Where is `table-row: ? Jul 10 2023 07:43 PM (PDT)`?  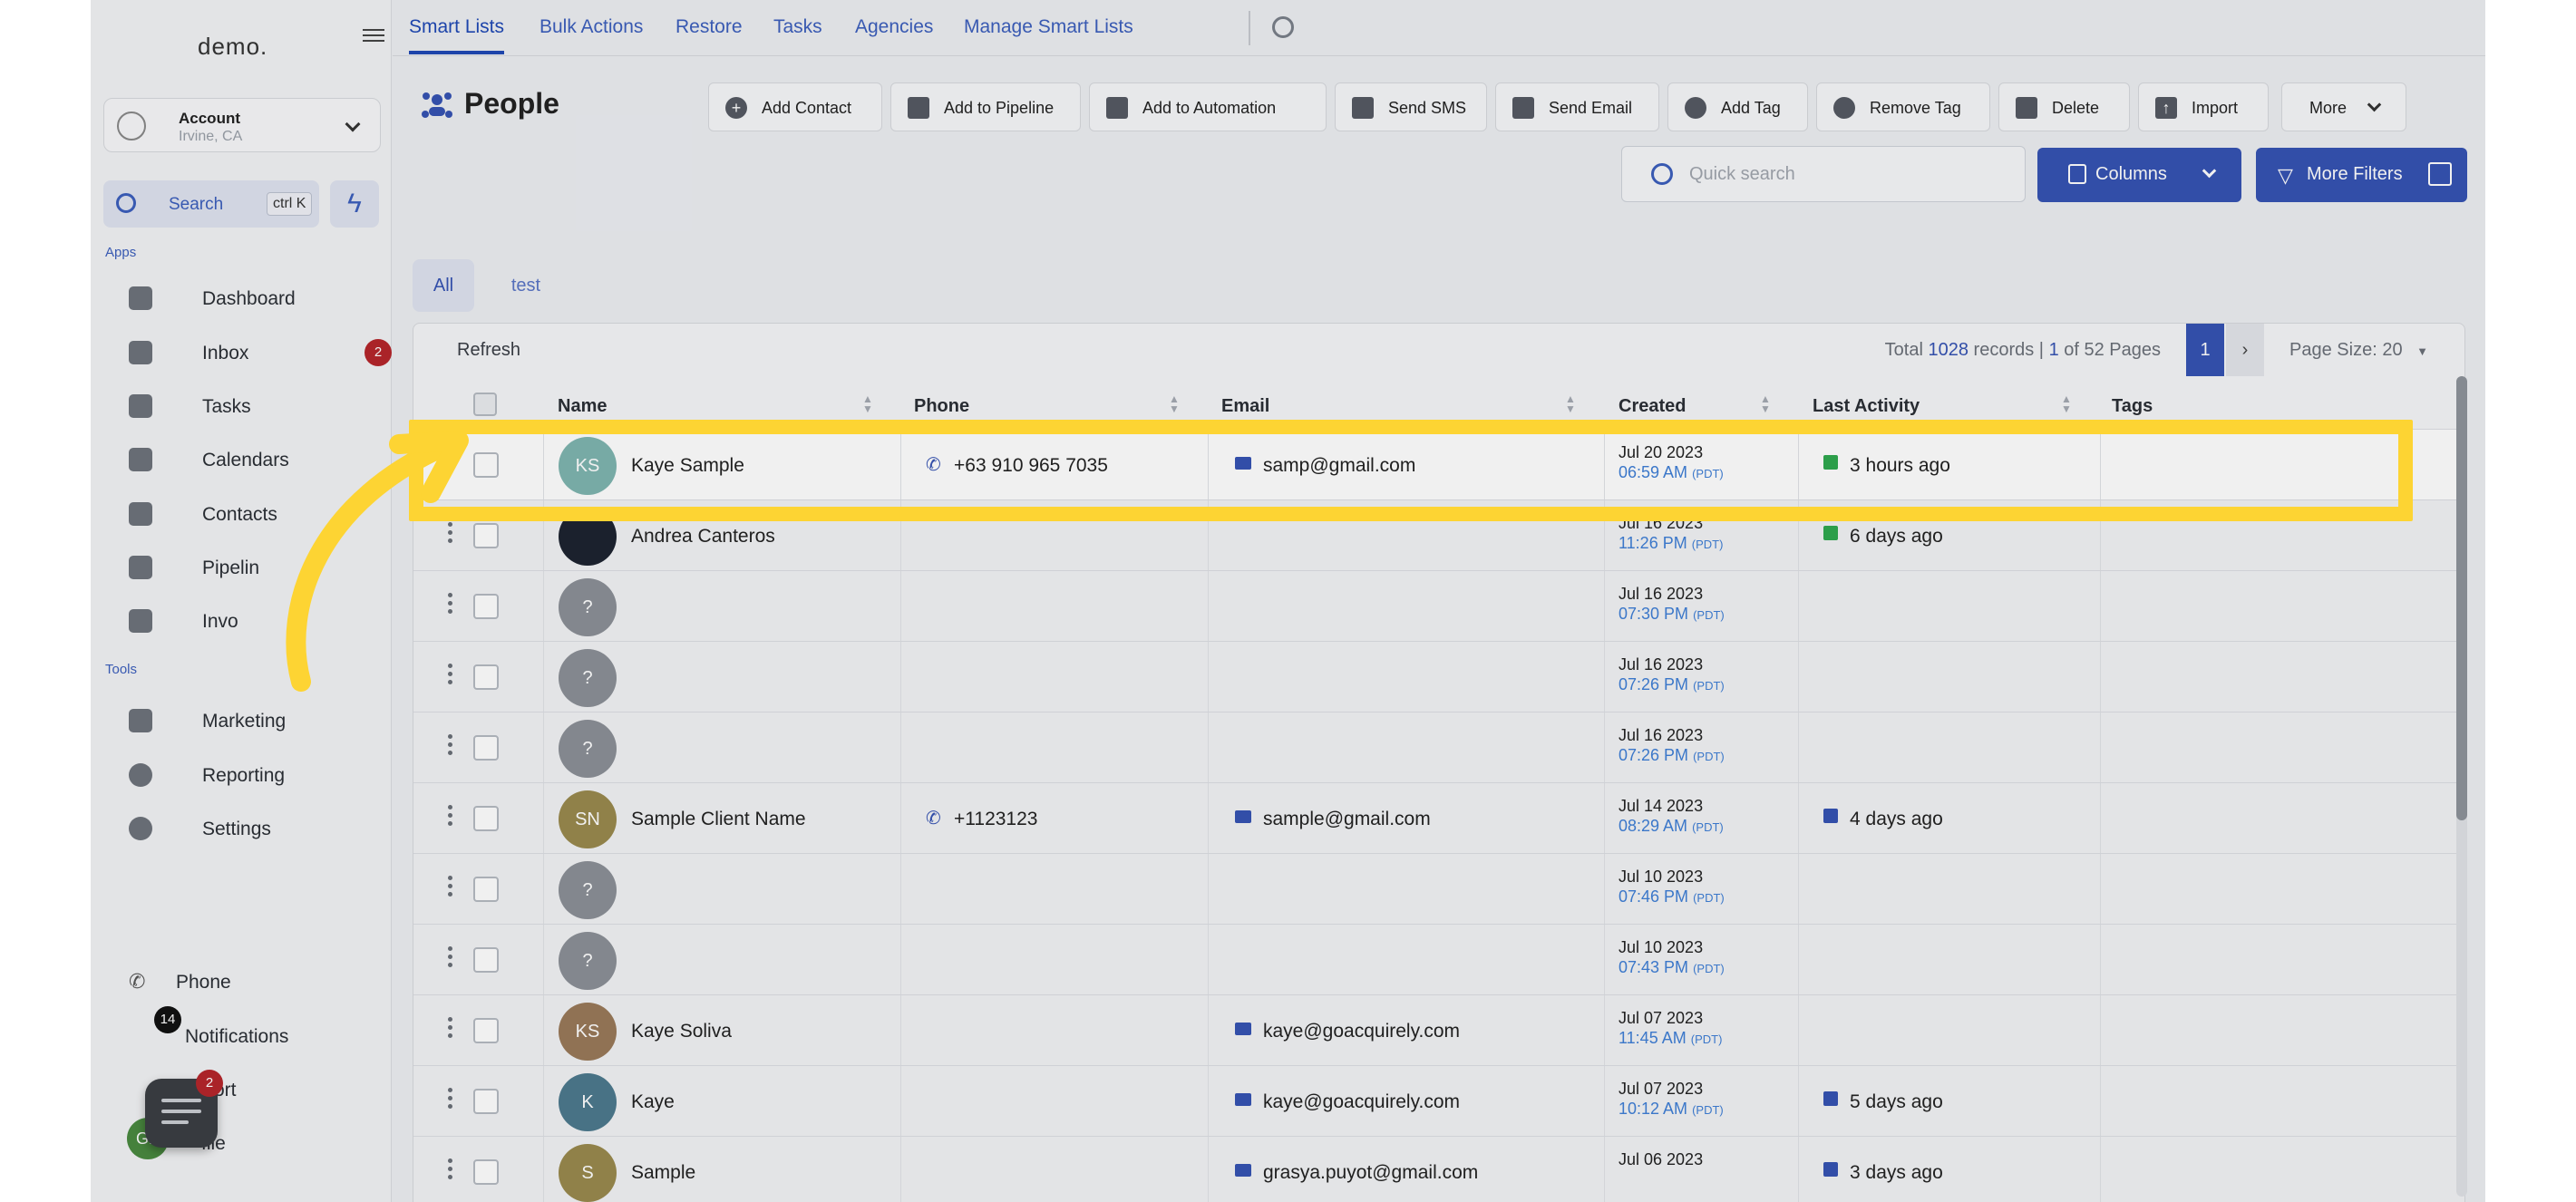
table-row: ? Jul 10 2023 07:43 PM (PDT) is located at coordinates (1438, 959).